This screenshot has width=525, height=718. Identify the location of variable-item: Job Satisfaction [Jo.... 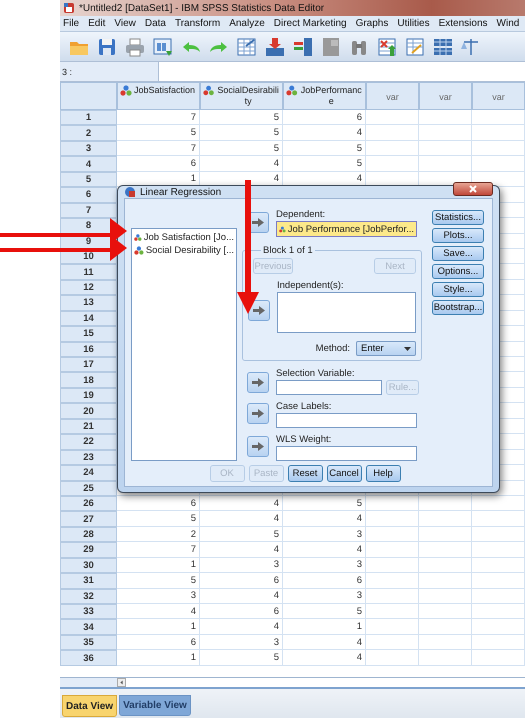
(184, 237).